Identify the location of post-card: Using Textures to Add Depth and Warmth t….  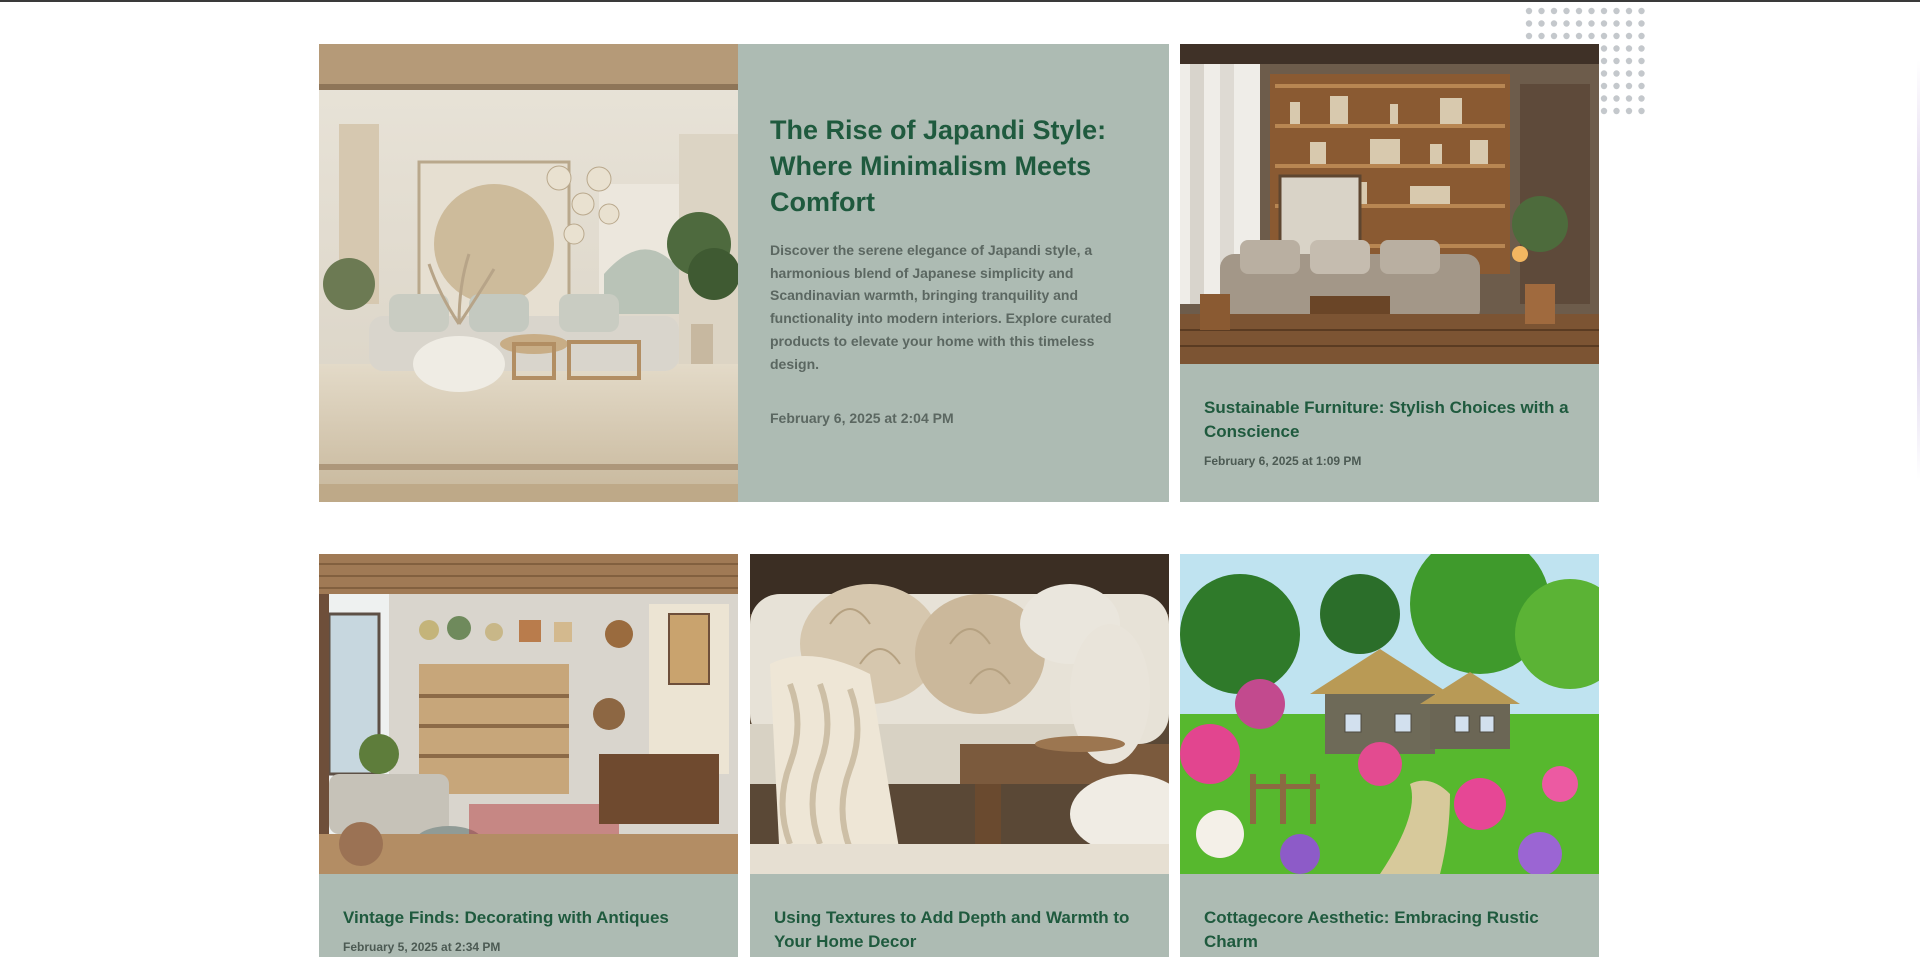
(959, 755).